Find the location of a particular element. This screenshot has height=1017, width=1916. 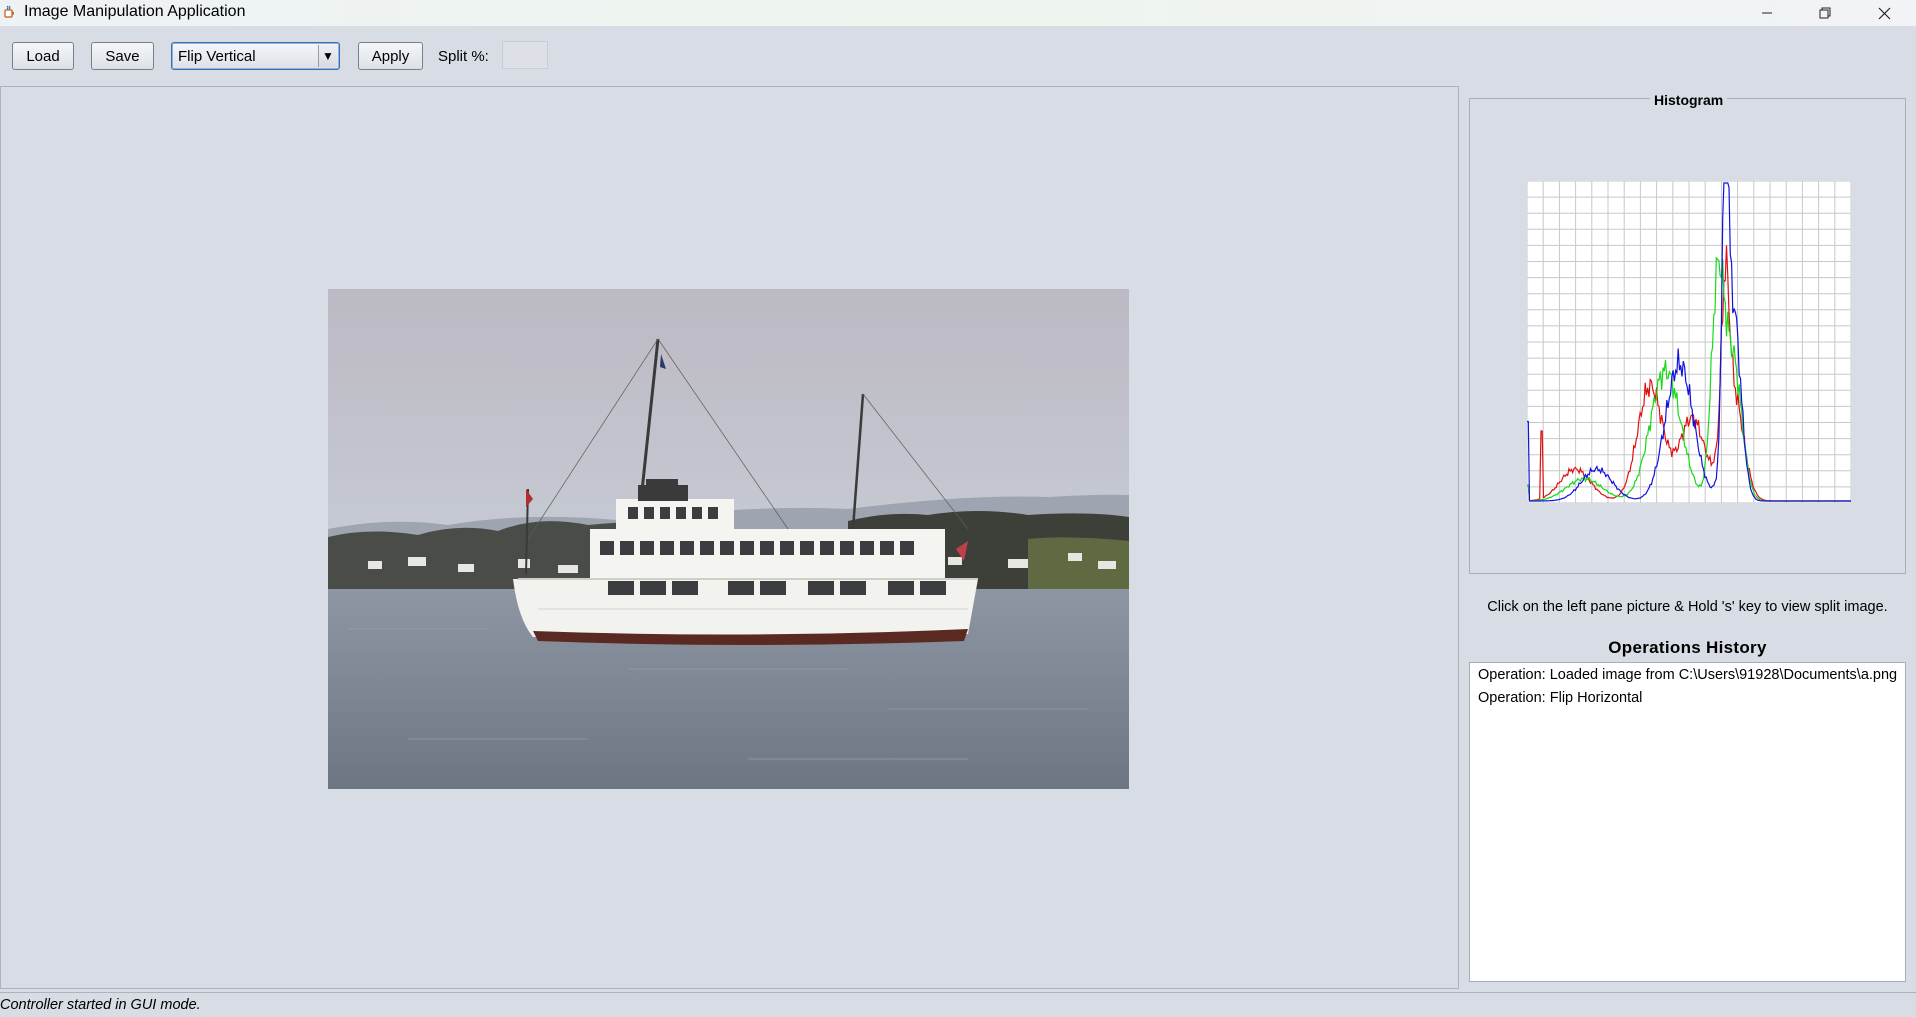

restore-button is located at coordinates (1825, 13).